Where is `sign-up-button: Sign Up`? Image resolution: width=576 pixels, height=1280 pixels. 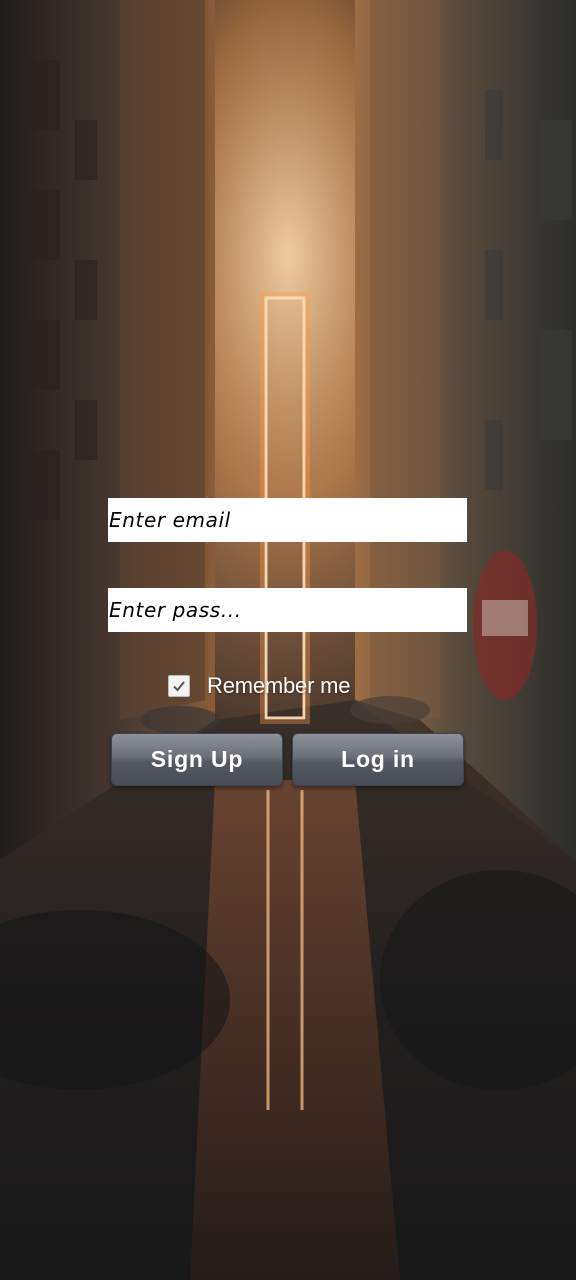
sign-up-button: Sign Up is located at coordinates (197, 759).